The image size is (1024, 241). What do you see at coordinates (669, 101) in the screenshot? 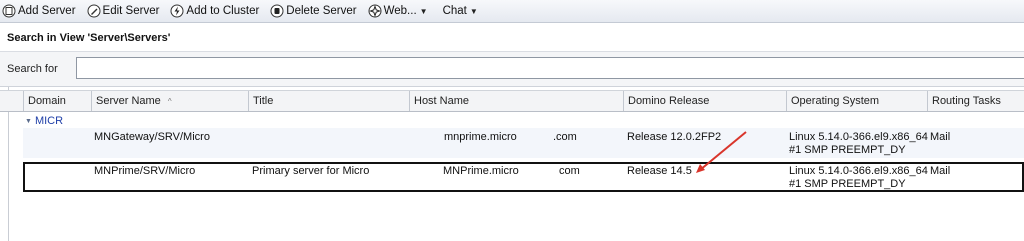
I see `column-domino-release-label: Domino Release` at bounding box center [669, 101].